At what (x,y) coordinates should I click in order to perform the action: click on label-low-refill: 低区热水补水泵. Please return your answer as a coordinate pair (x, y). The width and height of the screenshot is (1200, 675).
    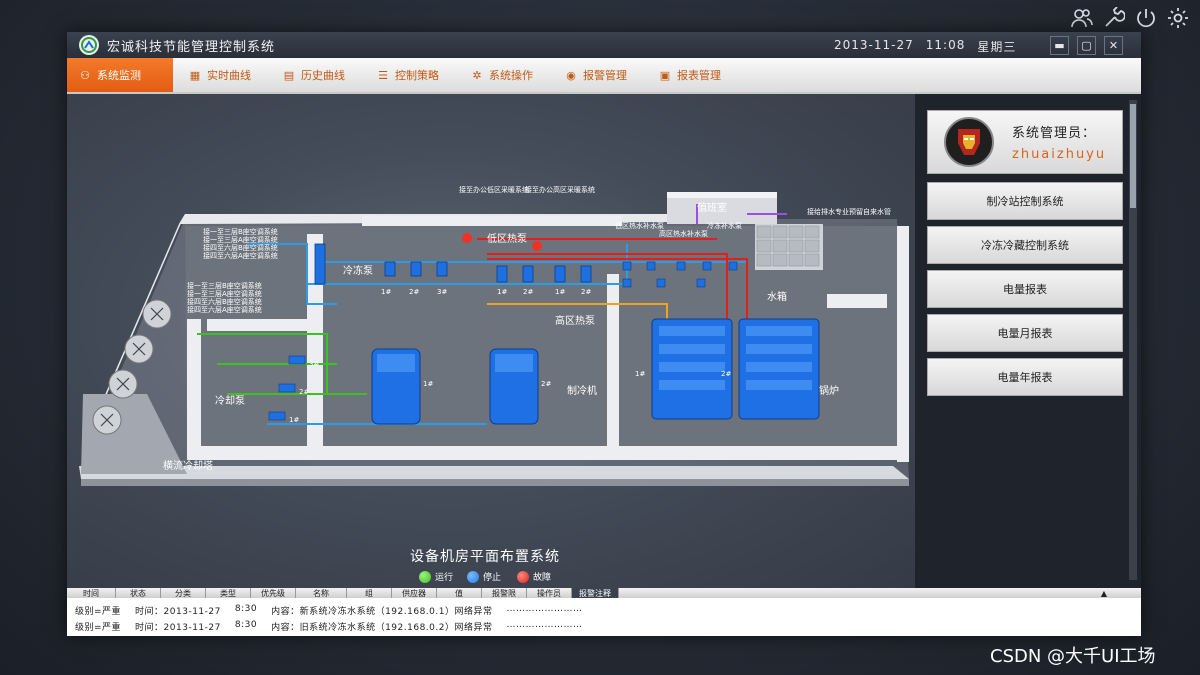
    Looking at the image, I should click on (639, 225).